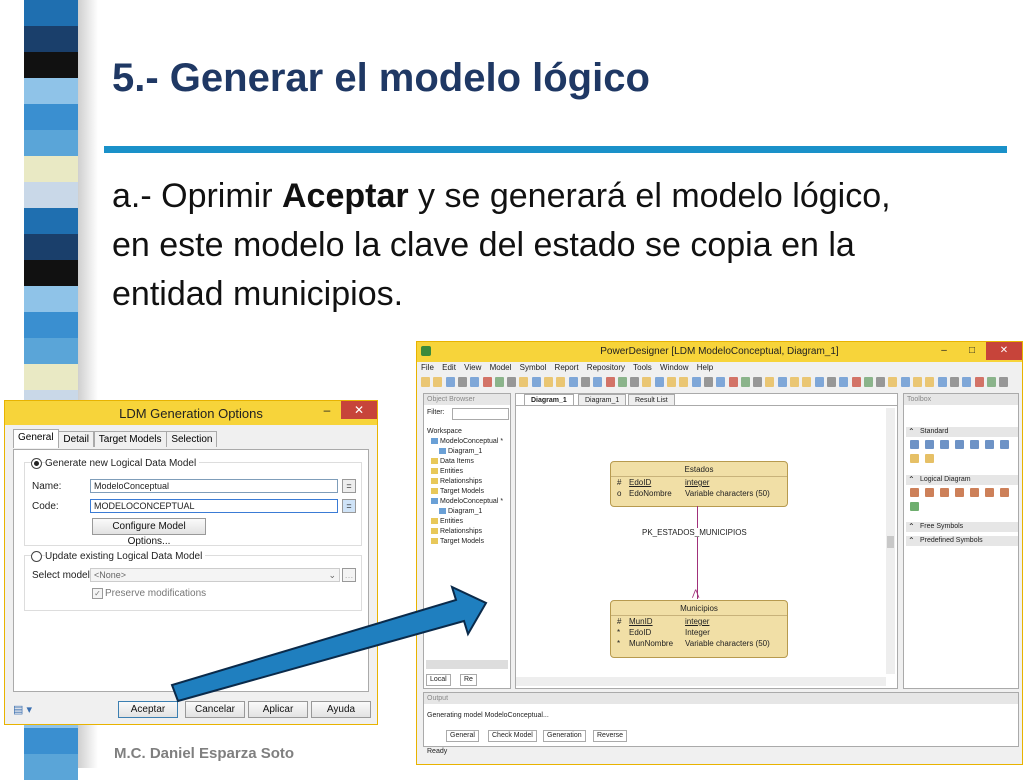 This screenshot has height=780, width=1024. I want to click on arrow-shape, so click(329, 644).